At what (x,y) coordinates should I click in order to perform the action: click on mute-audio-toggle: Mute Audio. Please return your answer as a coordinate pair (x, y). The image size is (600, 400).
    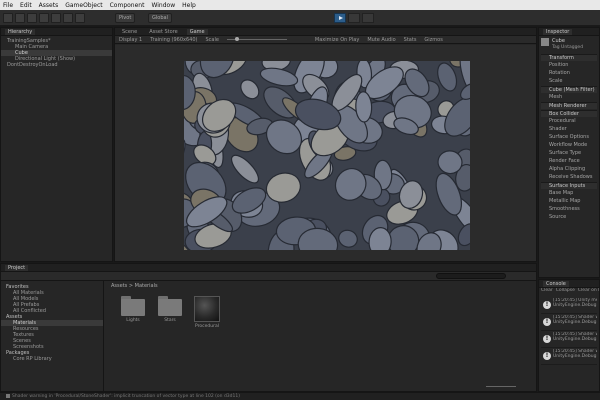
    Looking at the image, I should click on (381, 40).